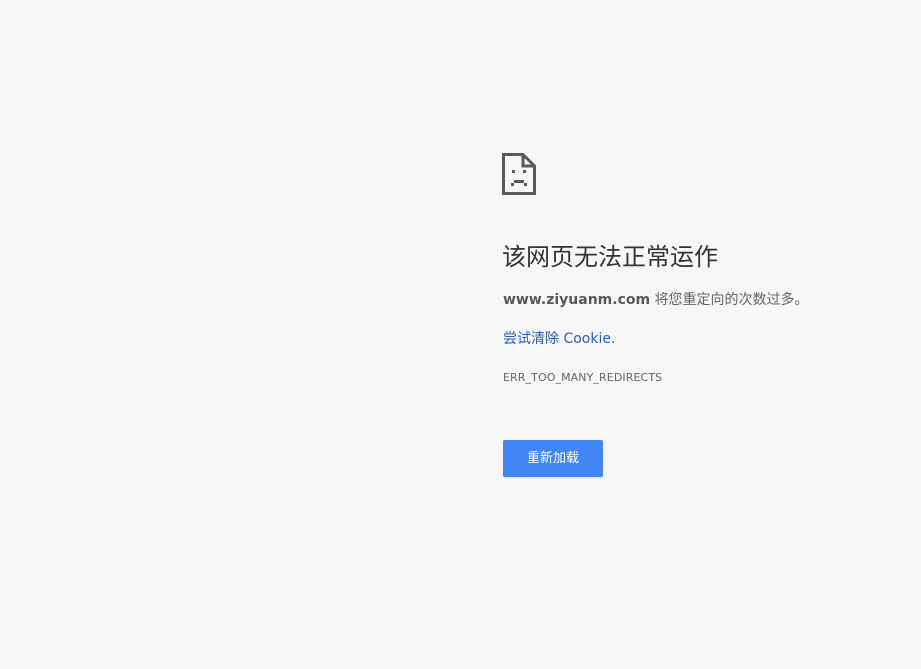  What do you see at coordinates (519, 174) in the screenshot?
I see `sad-page-icon` at bounding box center [519, 174].